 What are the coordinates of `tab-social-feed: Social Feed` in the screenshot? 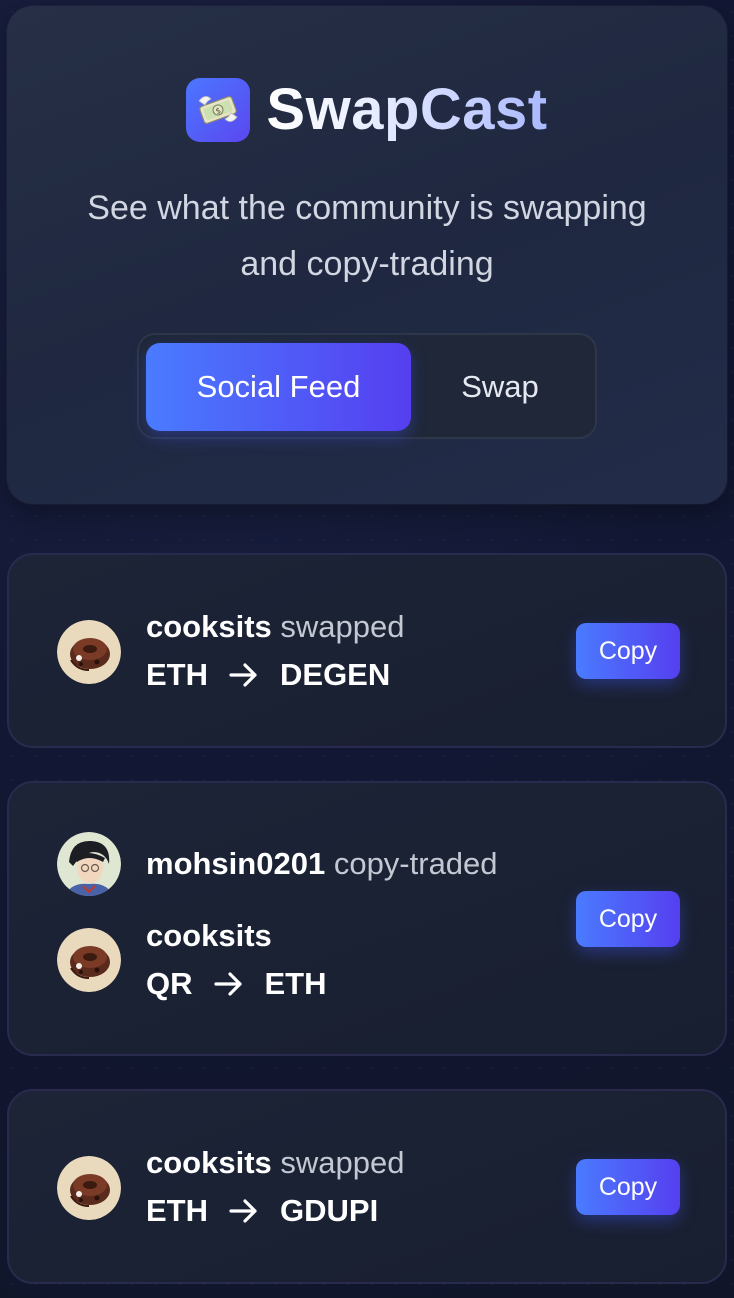 It's located at (278, 387).